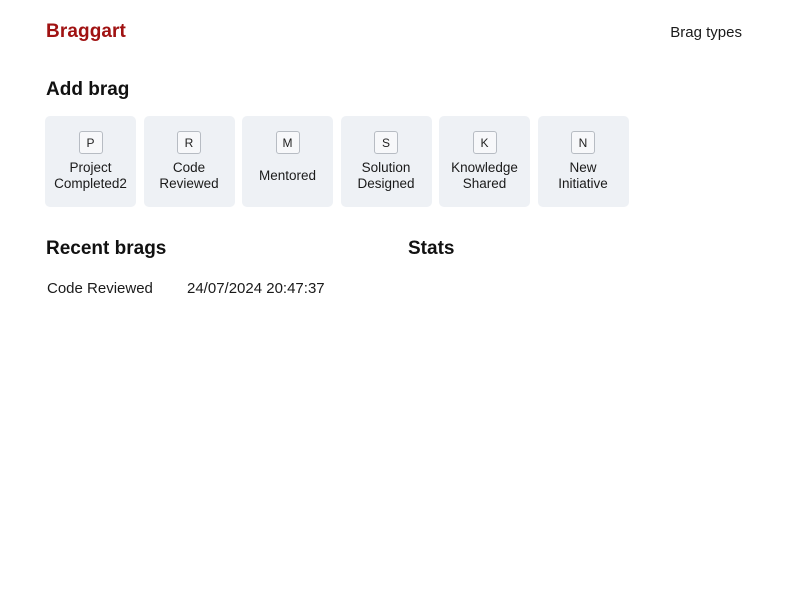  What do you see at coordinates (106, 248) in the screenshot?
I see `recent-brags-heading: Recent brags` at bounding box center [106, 248].